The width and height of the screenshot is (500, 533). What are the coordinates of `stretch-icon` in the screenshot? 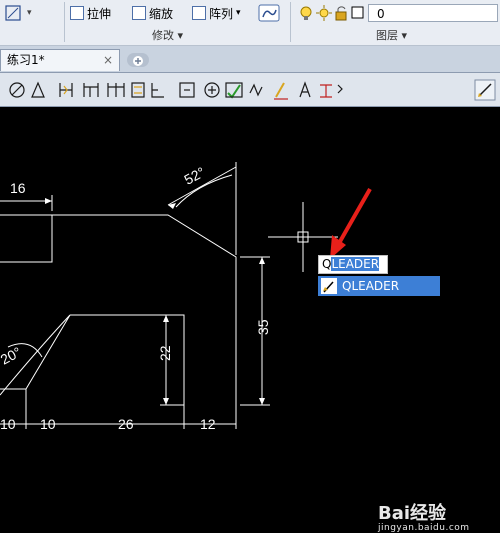 It's located at (77, 13).